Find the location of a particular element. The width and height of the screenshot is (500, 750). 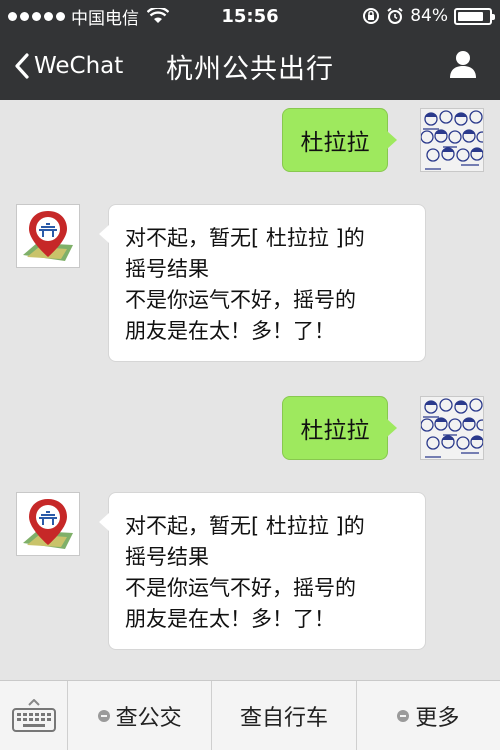

menu-bus-query: 查公交 is located at coordinates (140, 715).